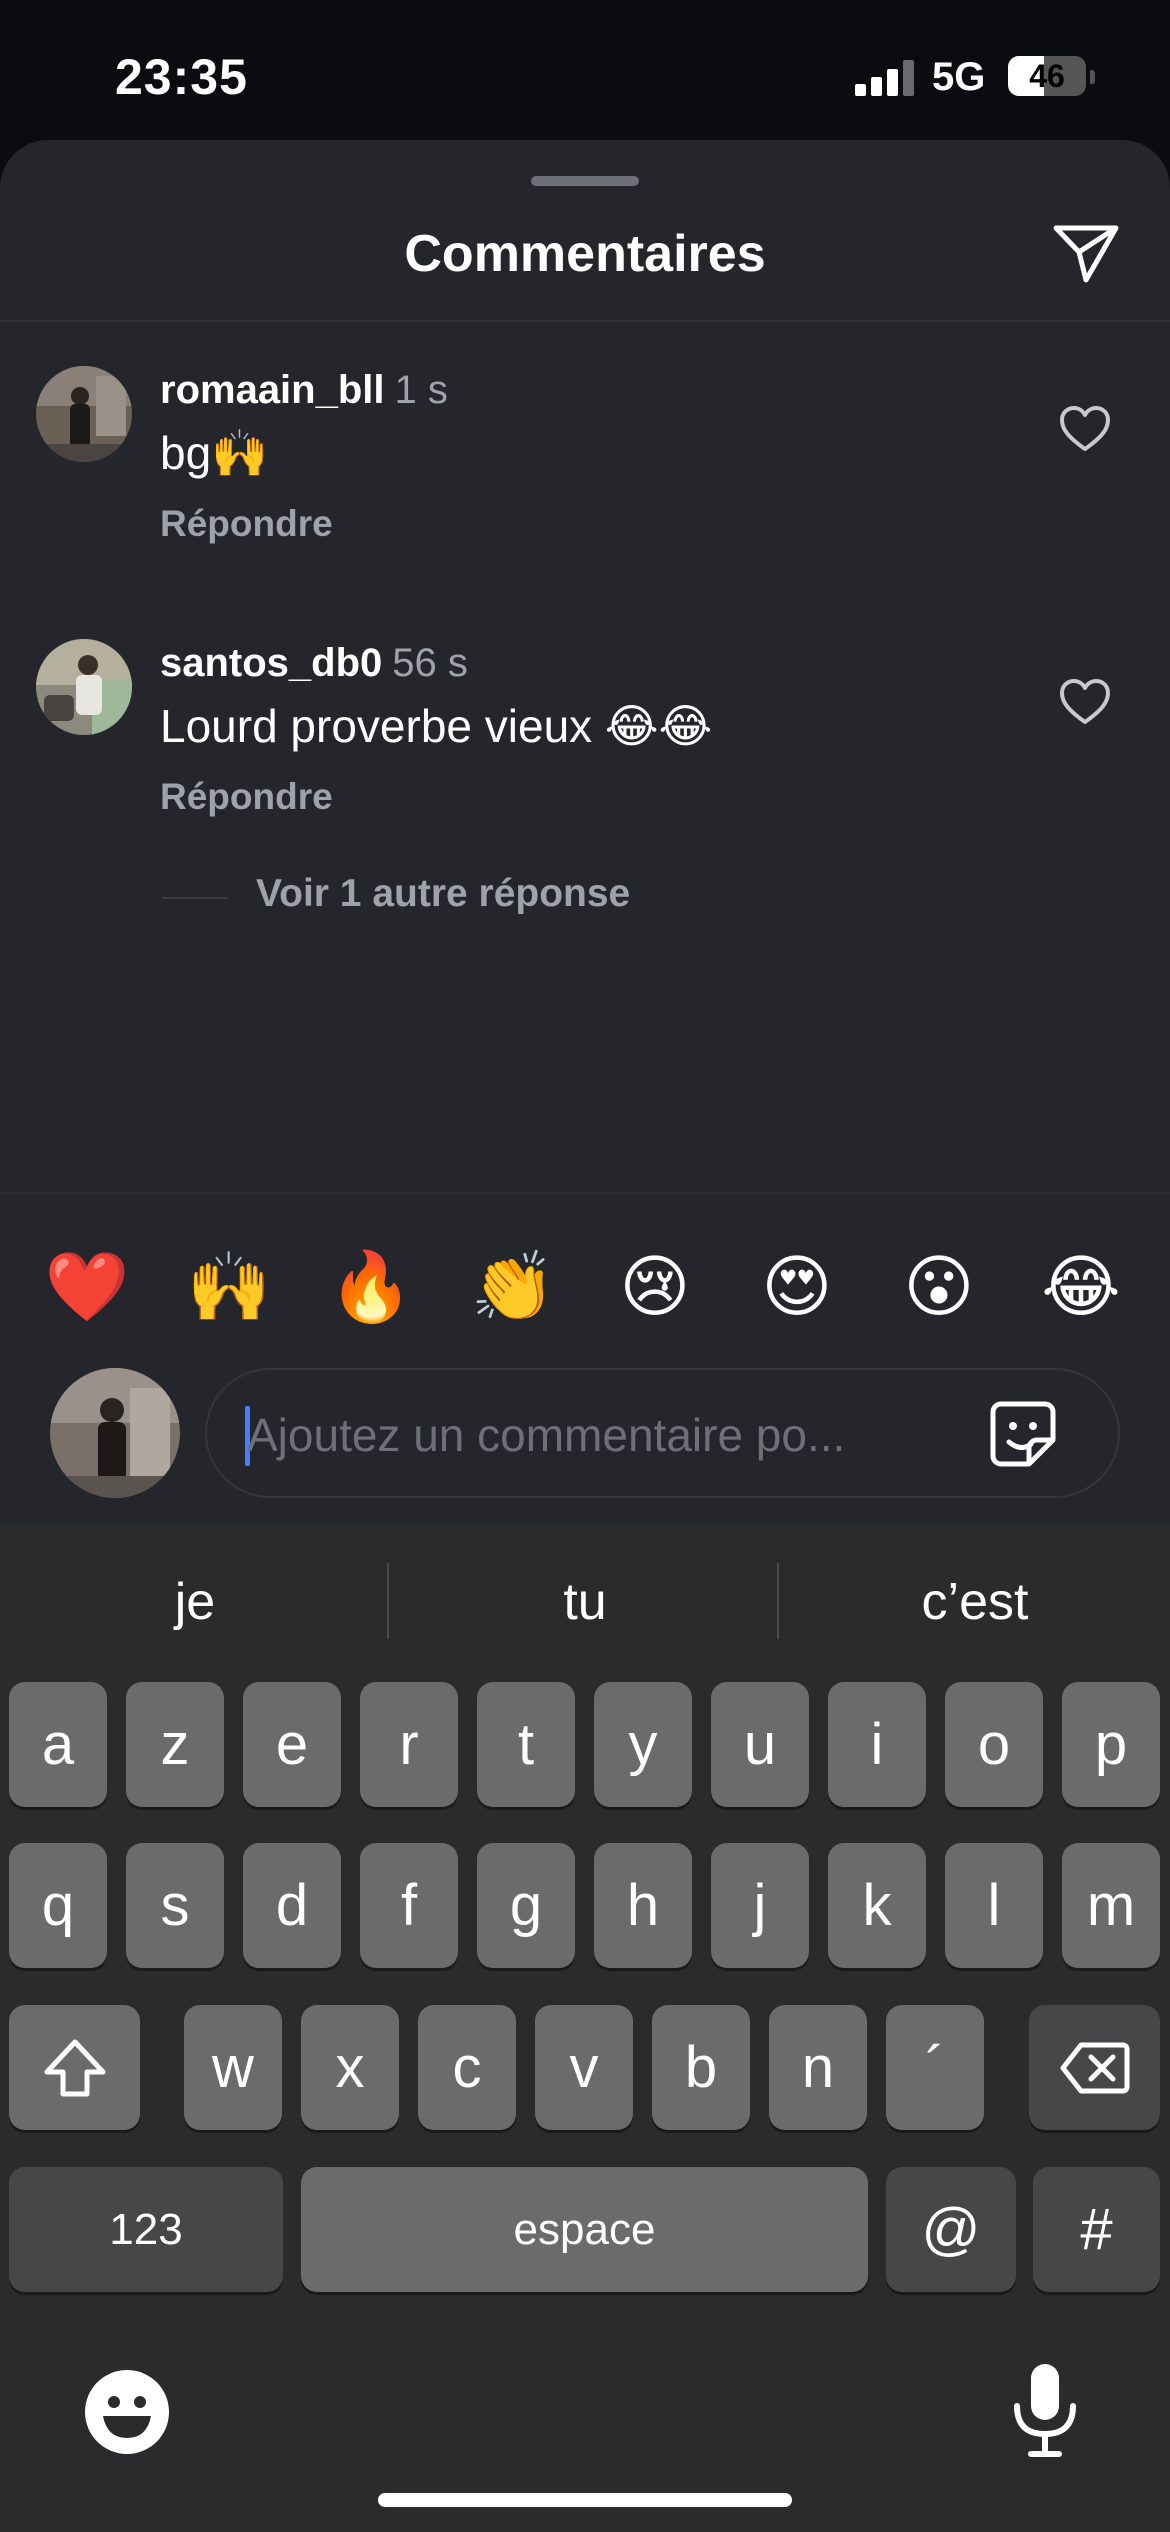 This screenshot has height=2532, width=1170. What do you see at coordinates (643, 1905) in the screenshot?
I see `key: h` at bounding box center [643, 1905].